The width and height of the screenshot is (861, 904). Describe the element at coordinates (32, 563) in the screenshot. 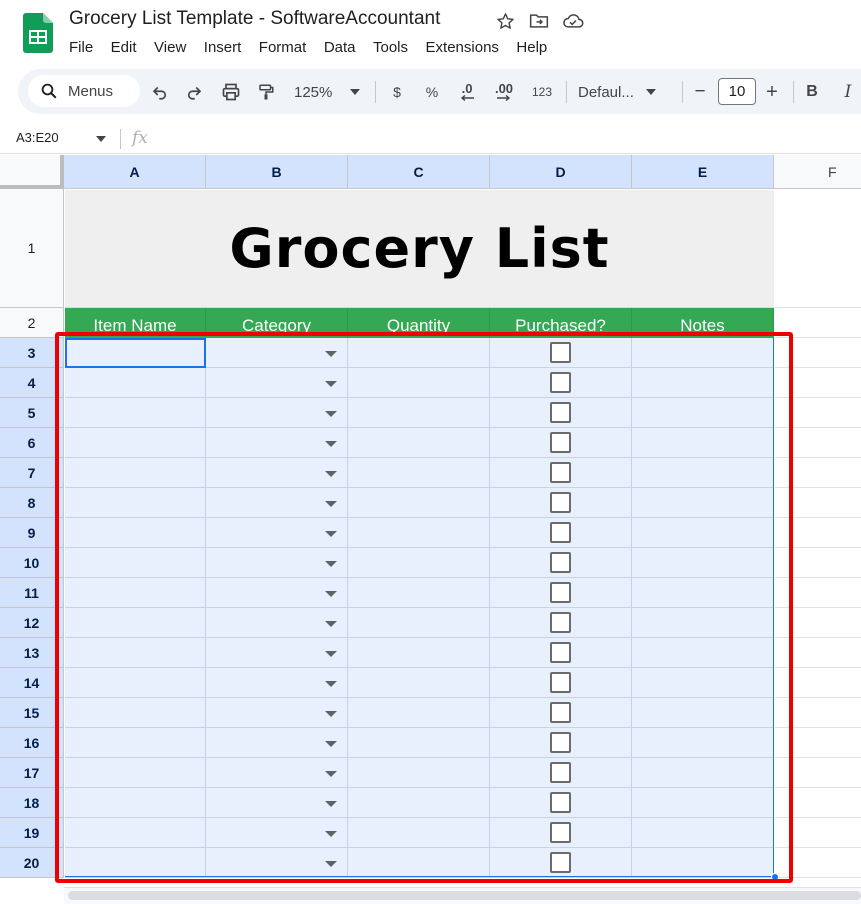

I see `row-header: 10` at that location.